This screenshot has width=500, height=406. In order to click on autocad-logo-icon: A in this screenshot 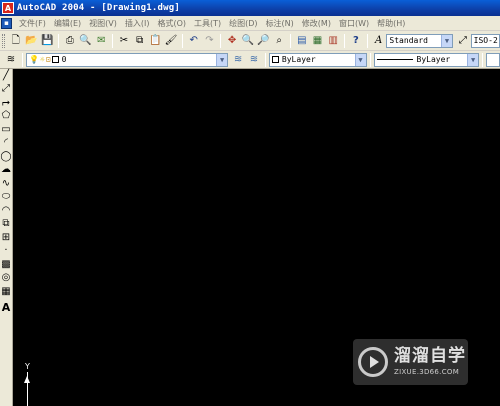, I will do `click(8, 8)`.